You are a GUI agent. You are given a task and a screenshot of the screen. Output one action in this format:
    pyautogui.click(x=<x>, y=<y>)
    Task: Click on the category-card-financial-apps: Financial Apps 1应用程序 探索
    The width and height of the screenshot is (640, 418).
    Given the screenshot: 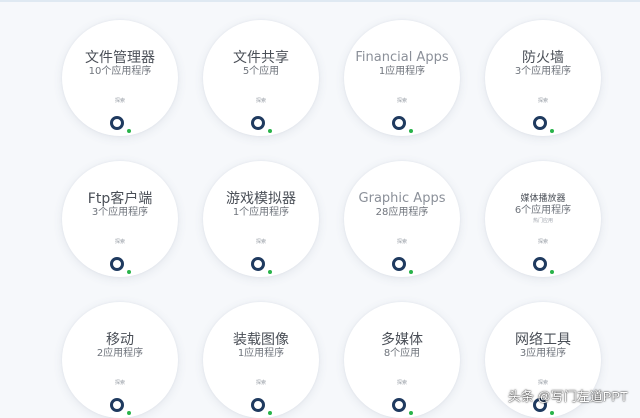 What is the action you would take?
    pyautogui.click(x=402, y=78)
    